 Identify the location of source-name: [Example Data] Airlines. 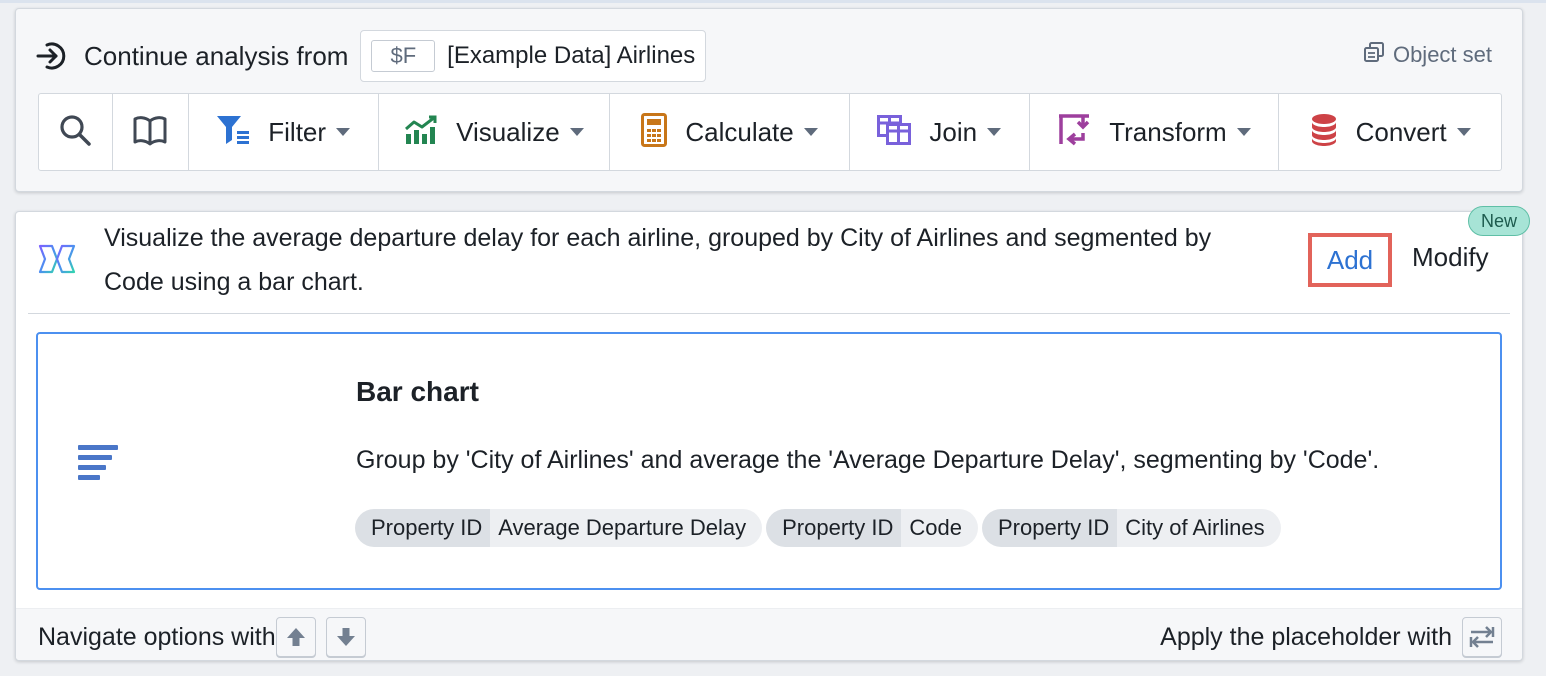
(571, 55).